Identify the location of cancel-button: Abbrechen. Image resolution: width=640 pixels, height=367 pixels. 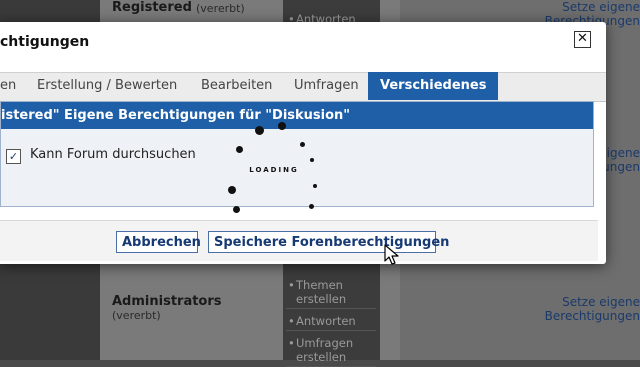
(158, 242).